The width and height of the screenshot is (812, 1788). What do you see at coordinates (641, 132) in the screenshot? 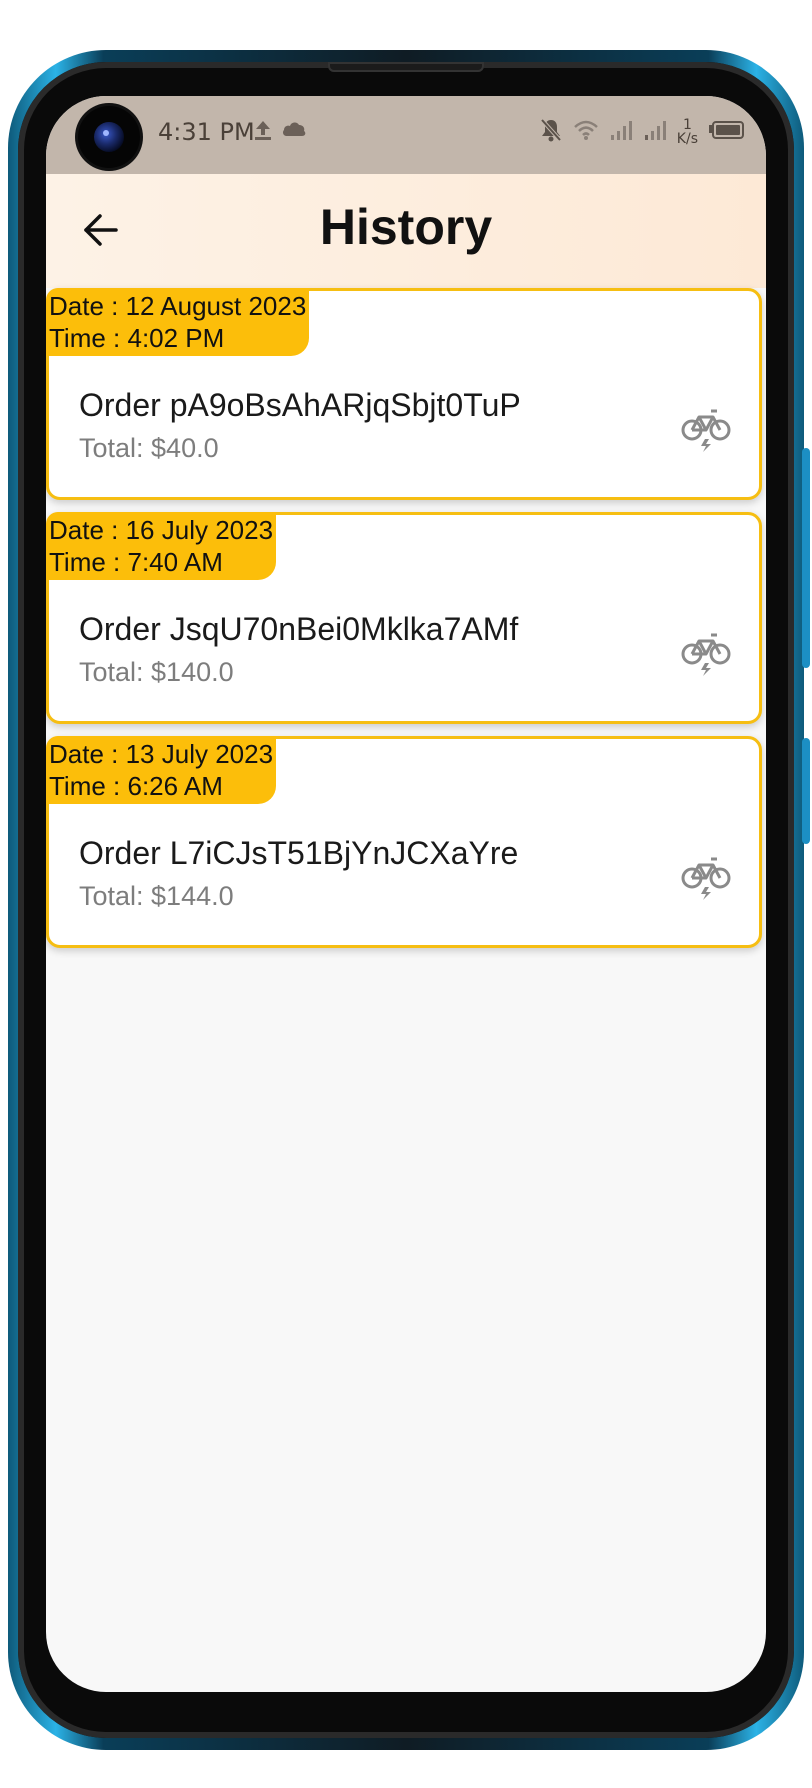
I see `status-icons-right: 1 K/s` at bounding box center [641, 132].